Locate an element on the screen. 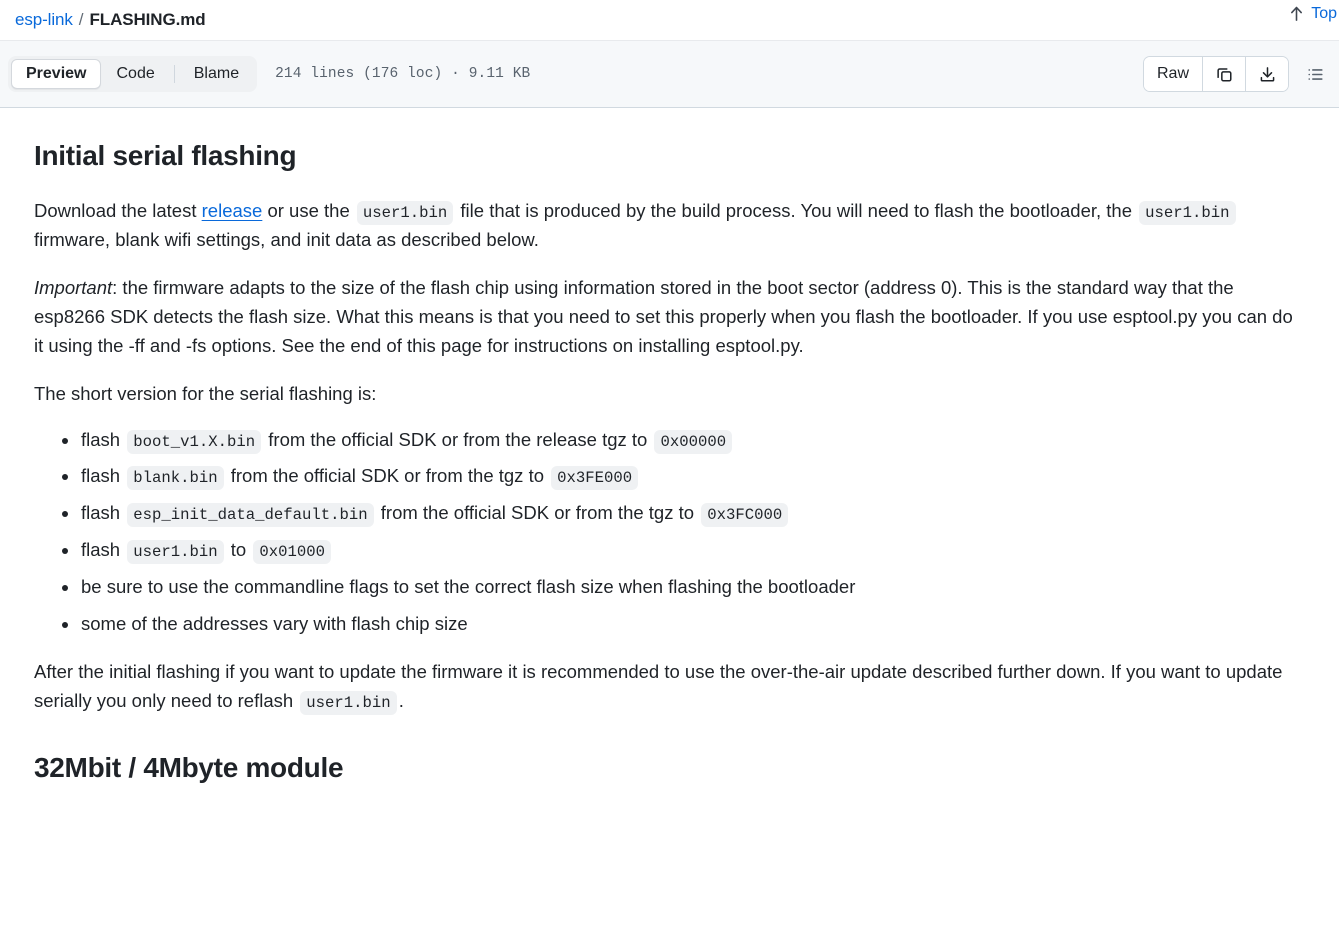 The height and width of the screenshot is (925, 1339). scroll-to-top-link: Top is located at coordinates (1314, 13).